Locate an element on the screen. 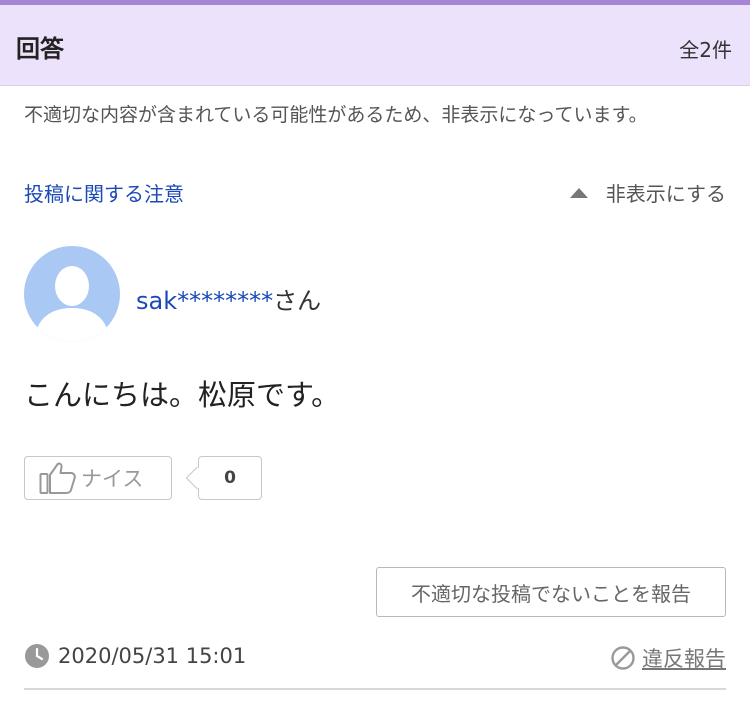 The image size is (750, 711). answer-count: 全2件 is located at coordinates (705, 50).